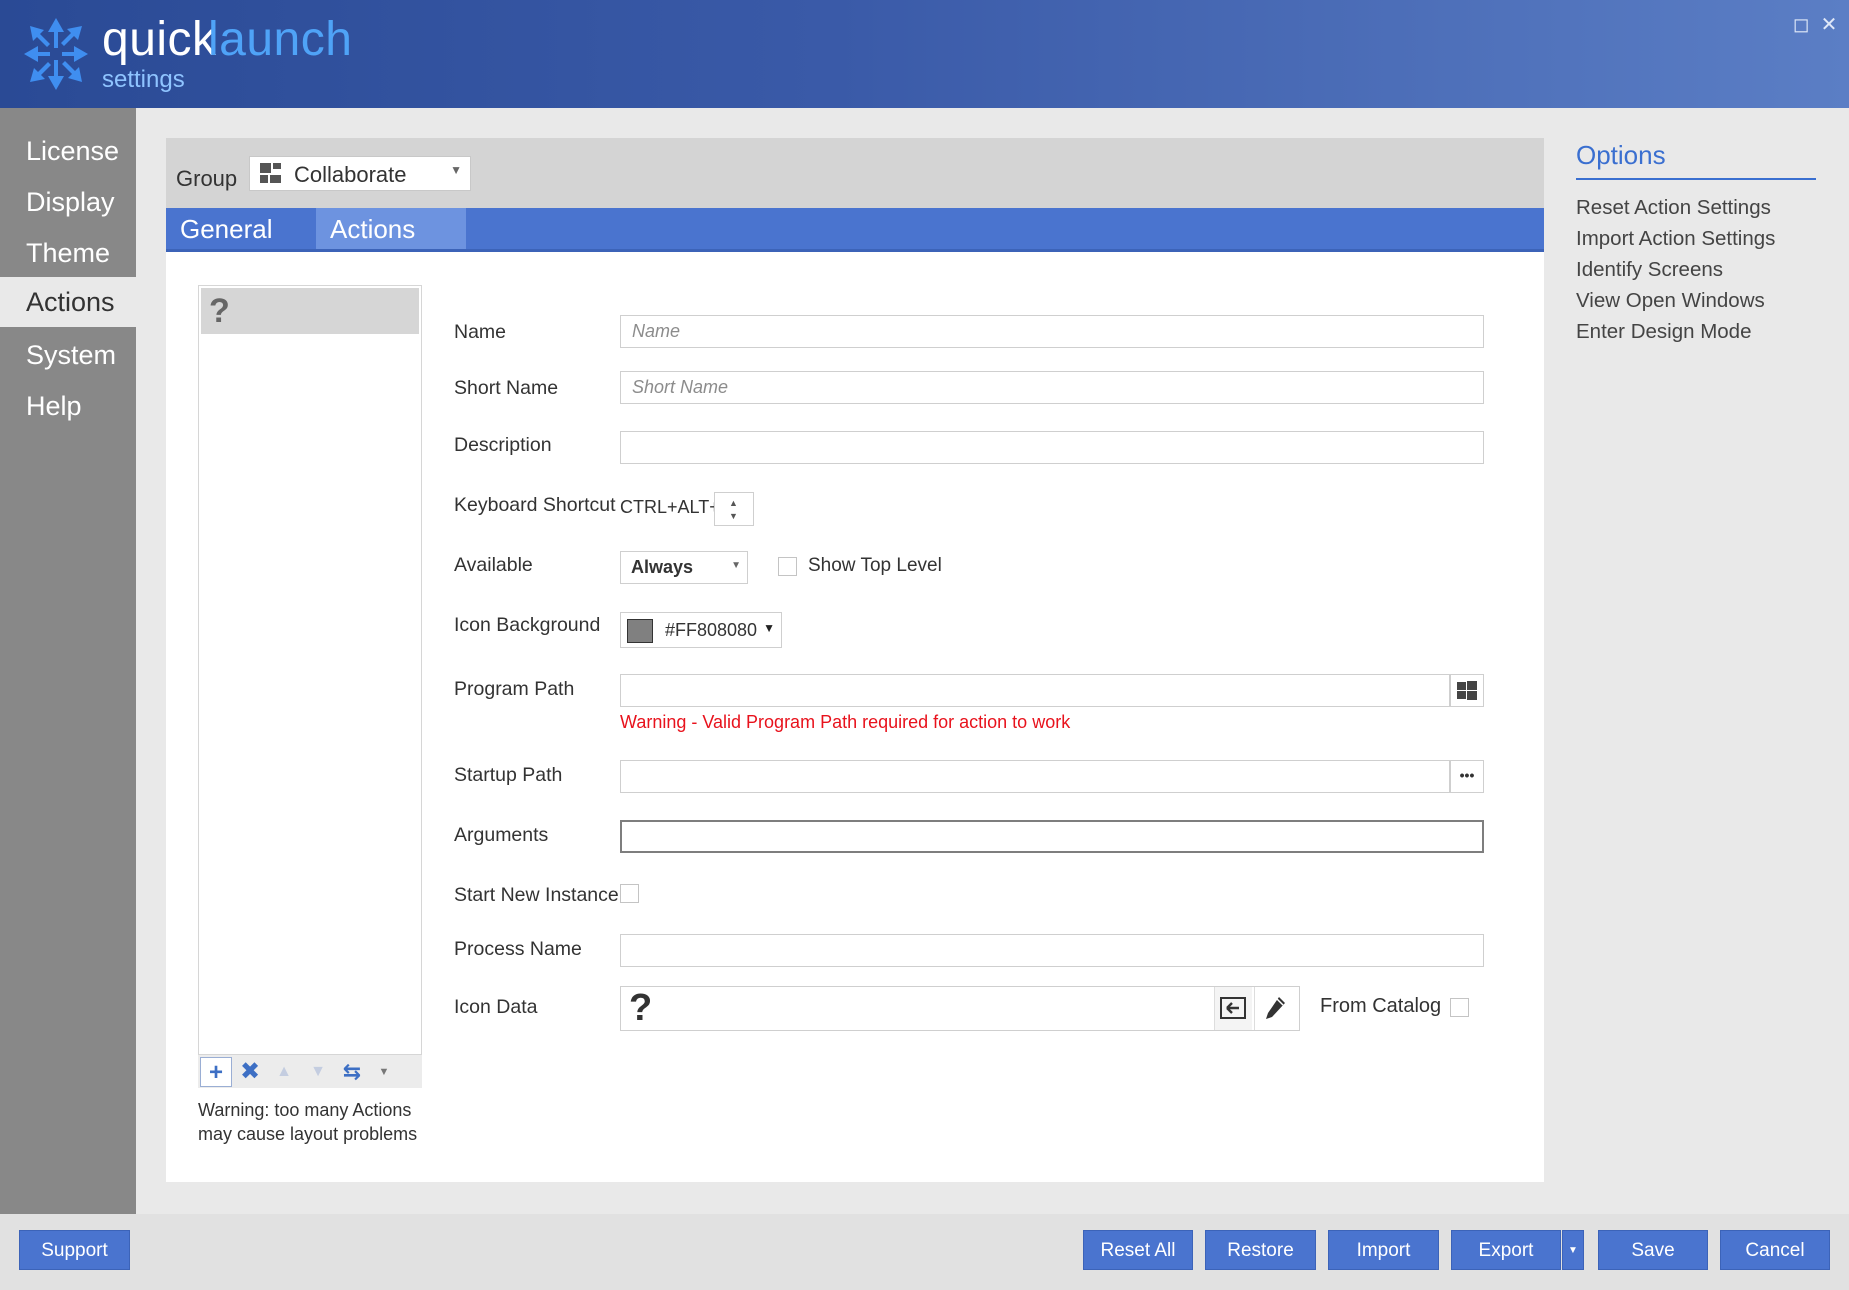  What do you see at coordinates (1653, 1250) in the screenshot?
I see `save-button: Save` at bounding box center [1653, 1250].